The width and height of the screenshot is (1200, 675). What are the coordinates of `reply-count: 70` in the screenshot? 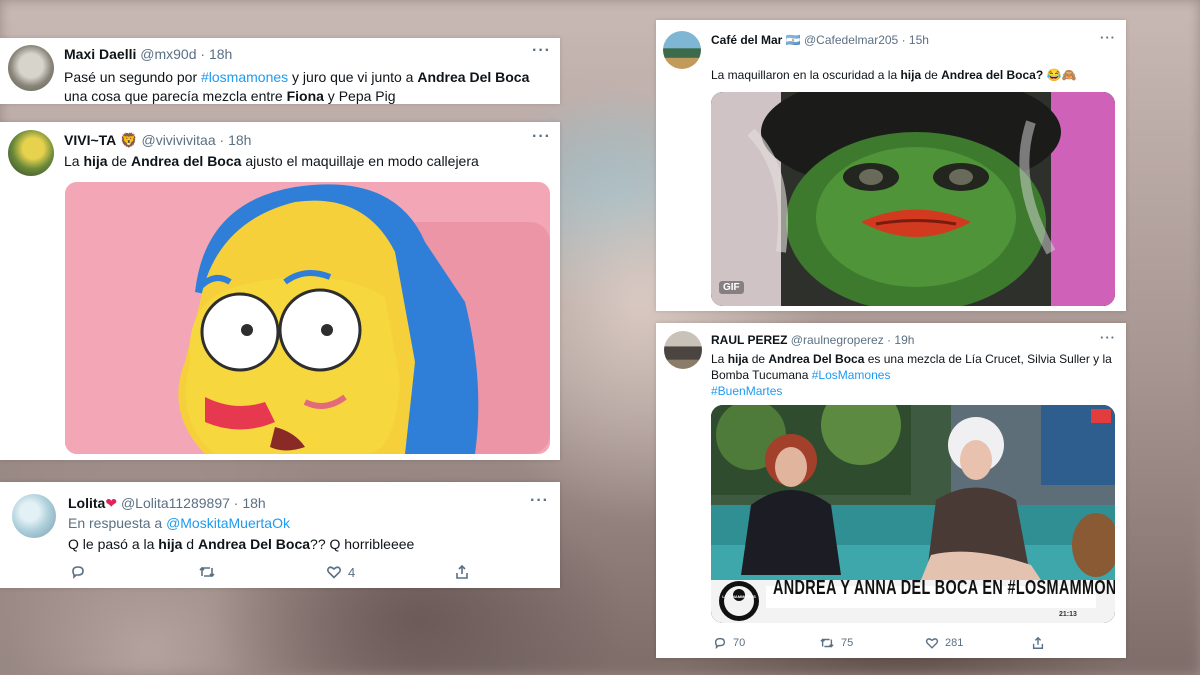 It's located at (739, 643).